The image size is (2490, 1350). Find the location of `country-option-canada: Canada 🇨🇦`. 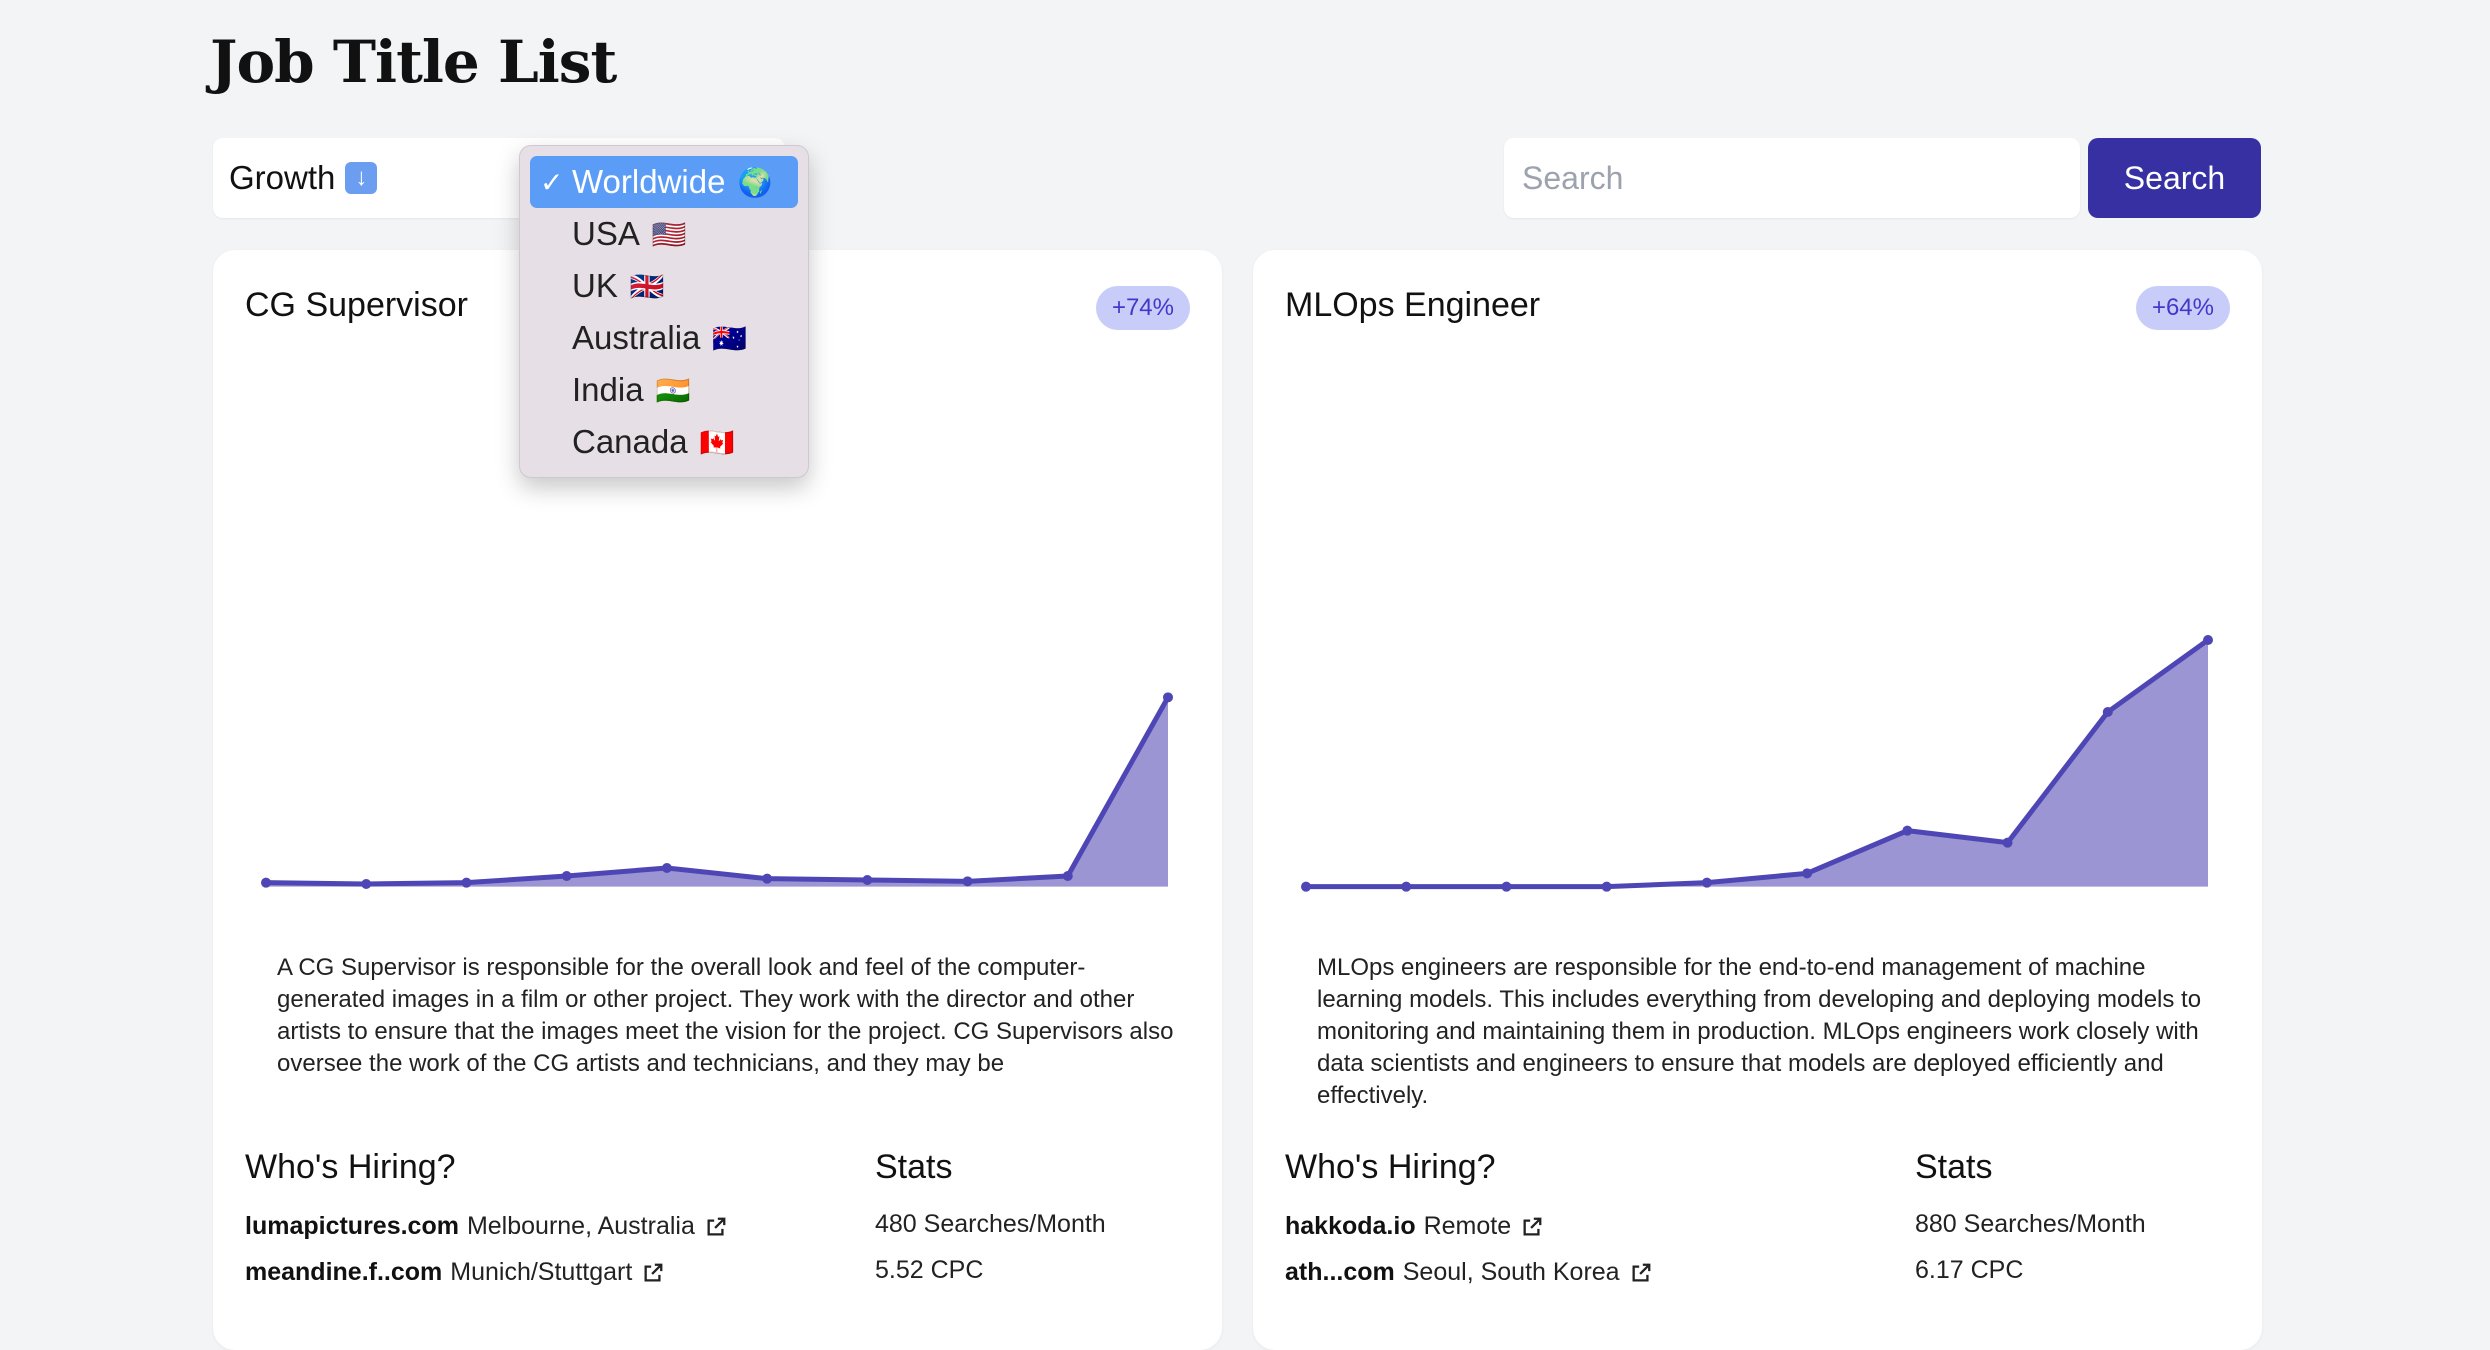

country-option-canada: Canada 🇨🇦 is located at coordinates (664, 442).